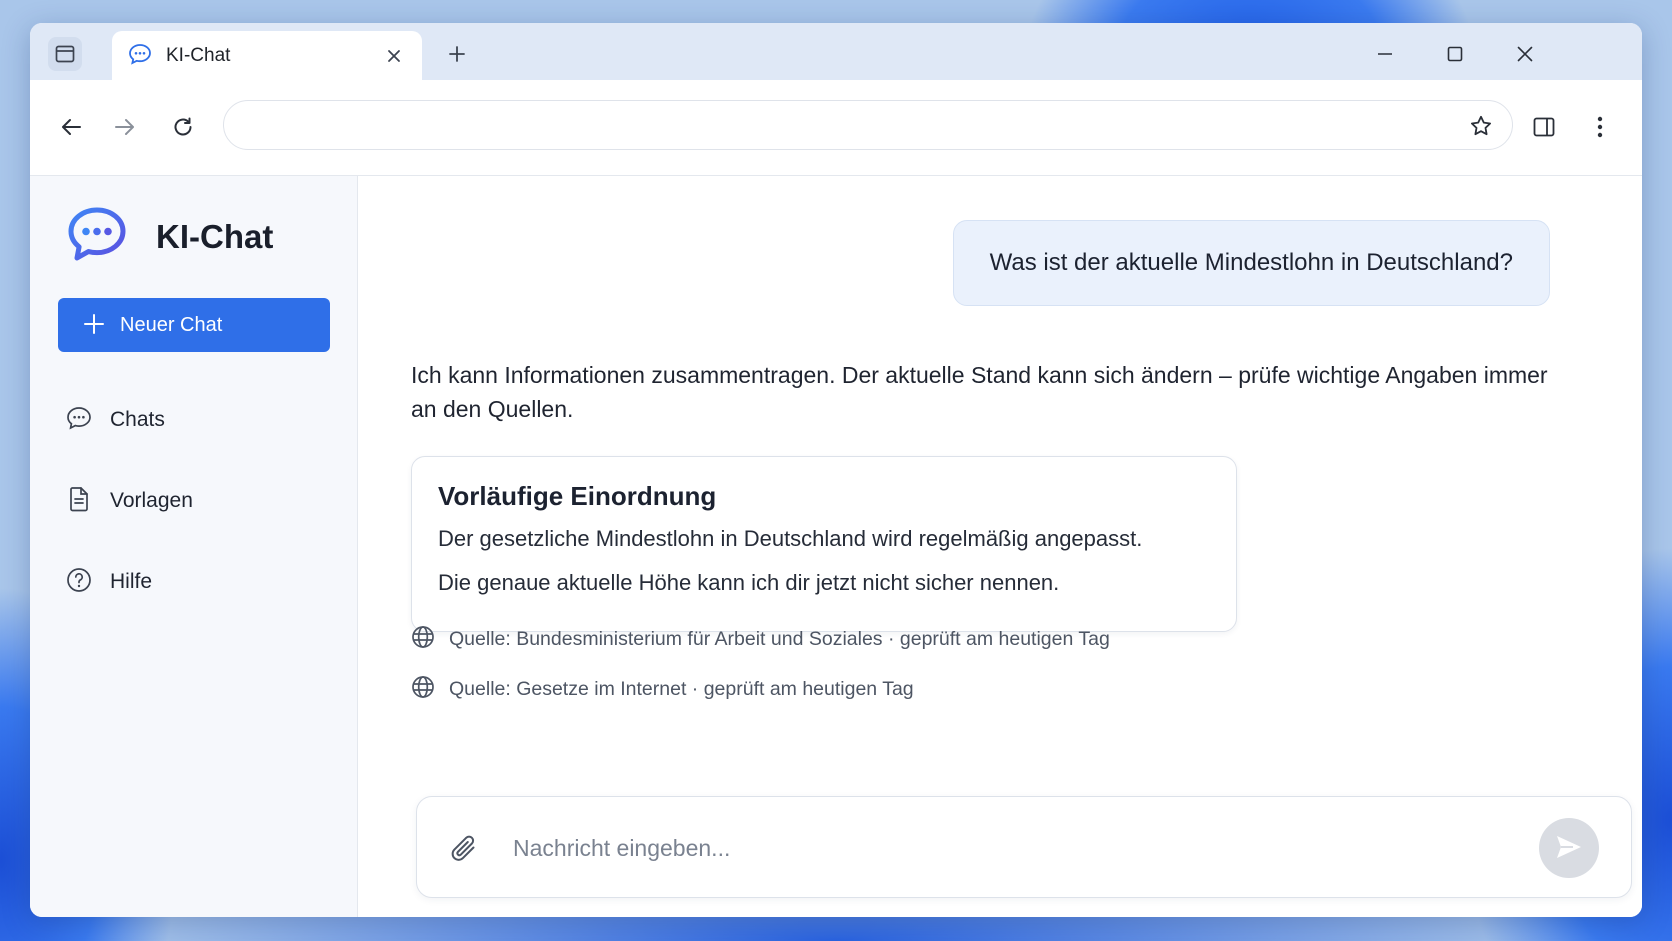 The height and width of the screenshot is (941, 1672). I want to click on more-vertical-icon, so click(1600, 127).